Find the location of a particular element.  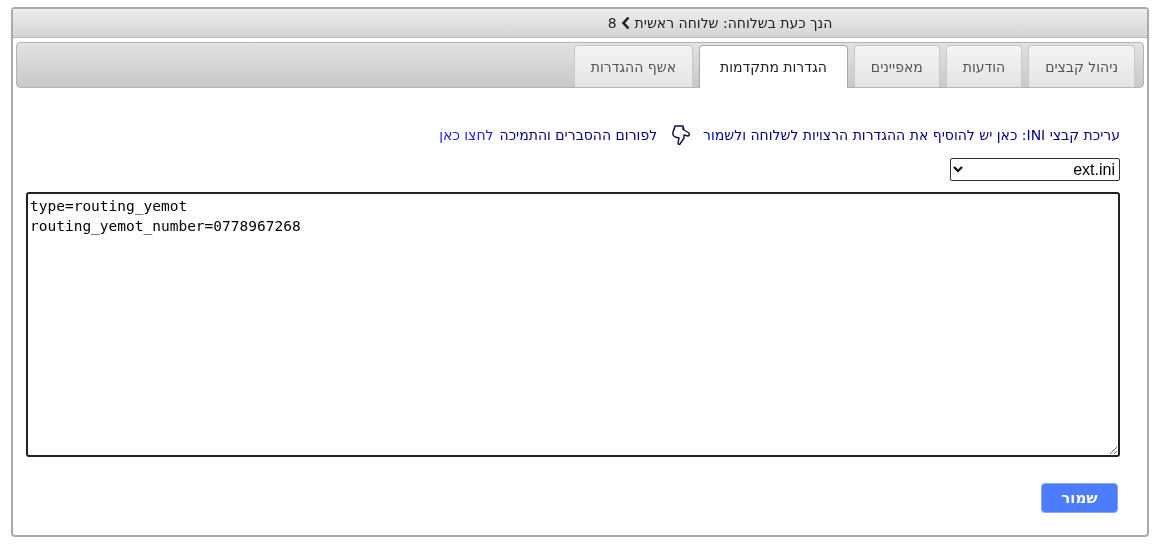

tab: הודעות is located at coordinates (984, 66).